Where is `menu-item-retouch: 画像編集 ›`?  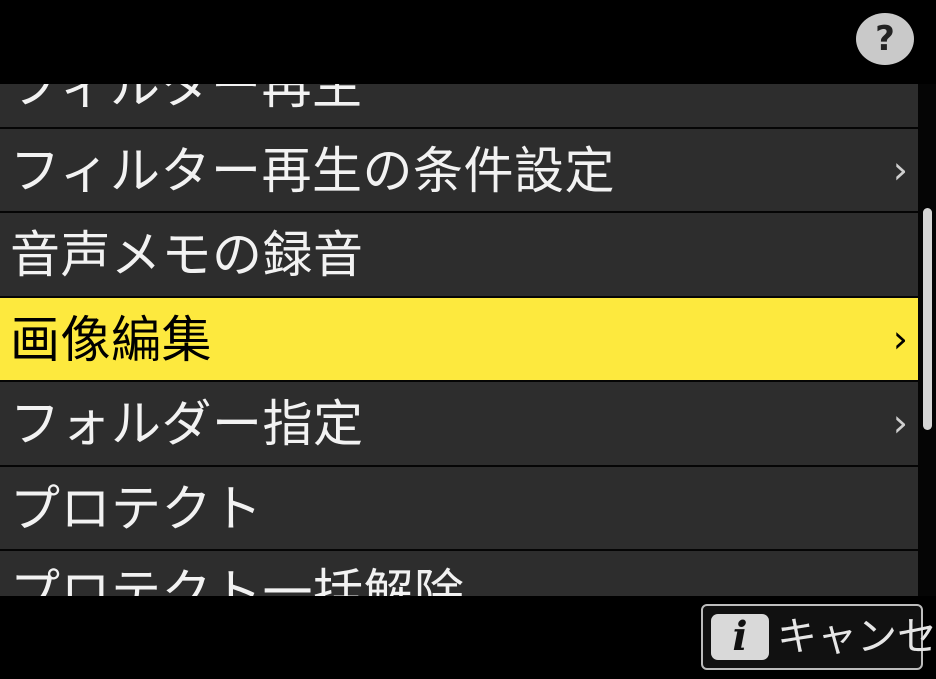
menu-item-retouch: 画像編集 › is located at coordinates (459, 339).